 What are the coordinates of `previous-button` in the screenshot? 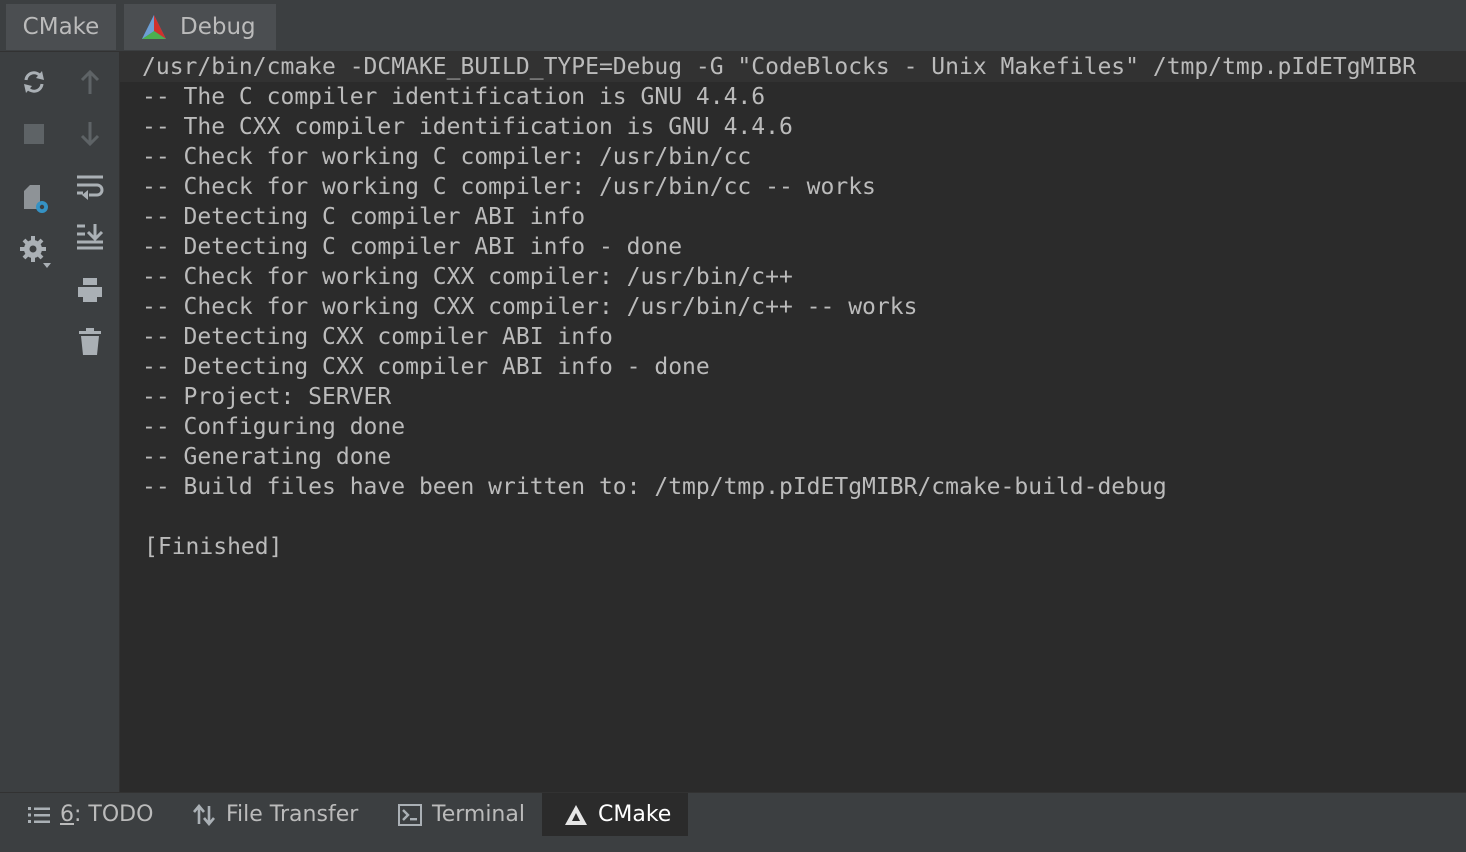 It's located at (90, 82).